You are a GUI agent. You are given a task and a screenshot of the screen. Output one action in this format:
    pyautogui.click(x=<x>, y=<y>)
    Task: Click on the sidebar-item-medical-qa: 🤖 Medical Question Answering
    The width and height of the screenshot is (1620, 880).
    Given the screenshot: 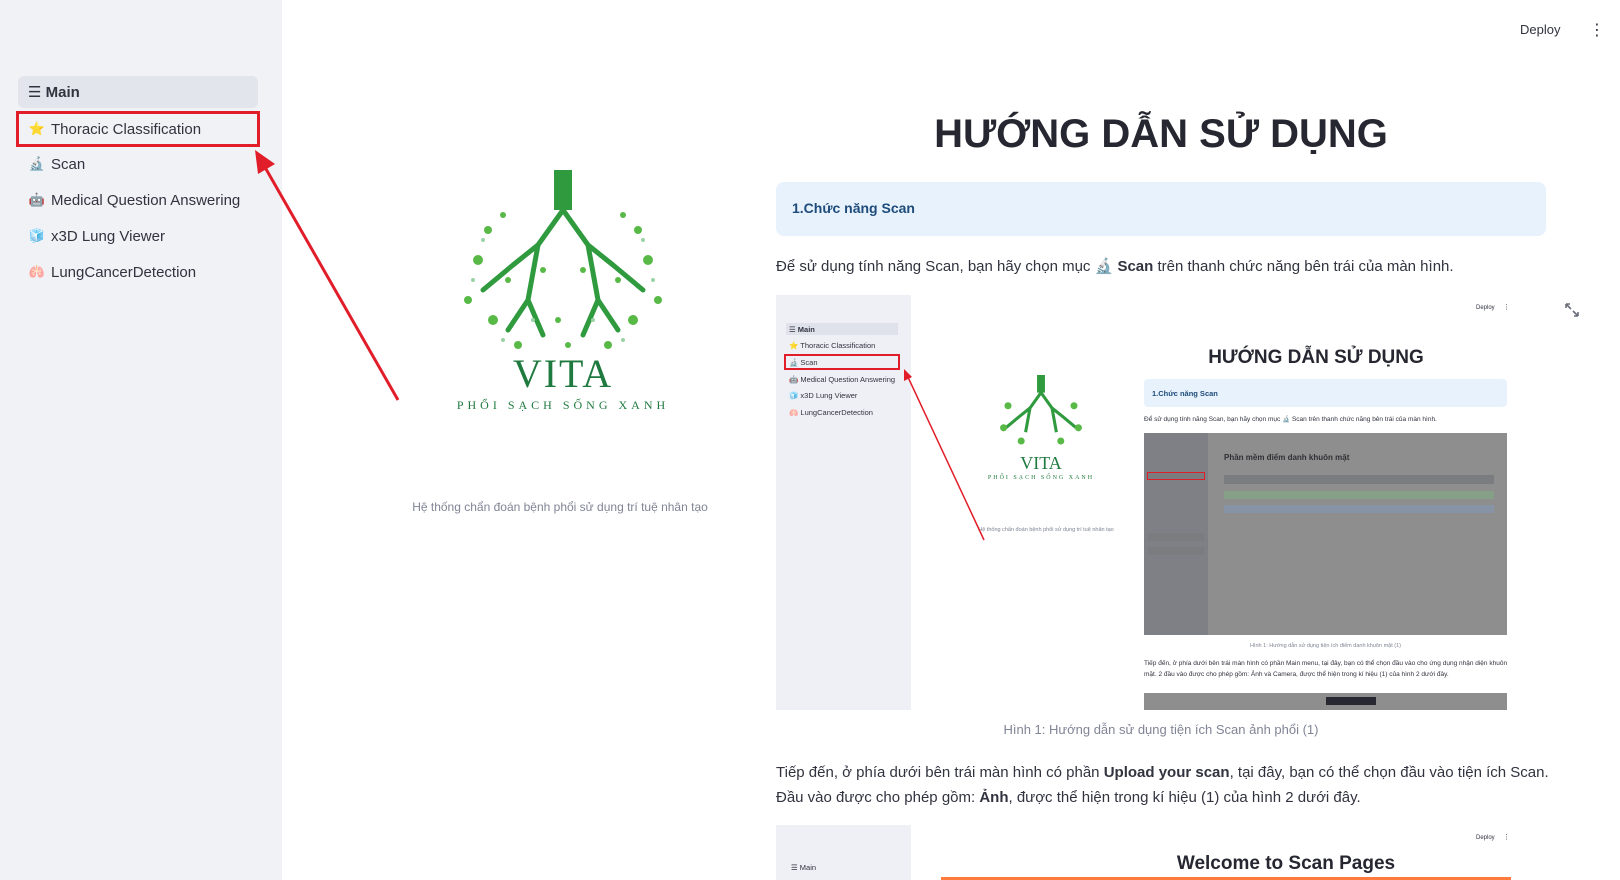 What is the action you would take?
    pyautogui.click(x=138, y=200)
    